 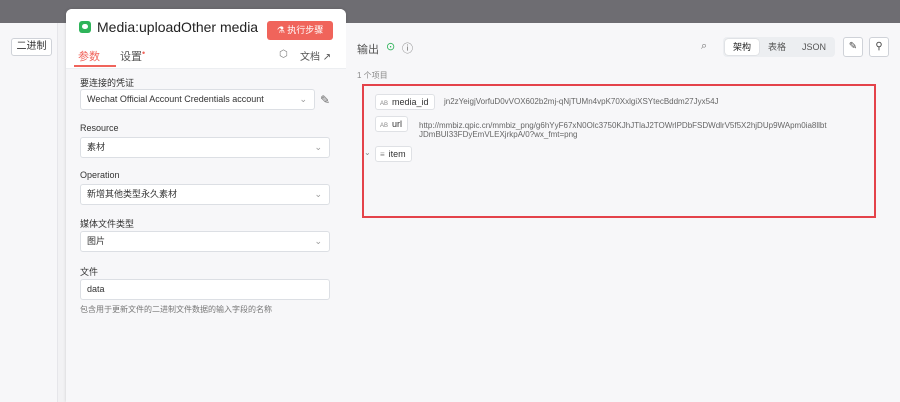 What do you see at coordinates (89, 272) in the screenshot?
I see `file-label: 文件` at bounding box center [89, 272].